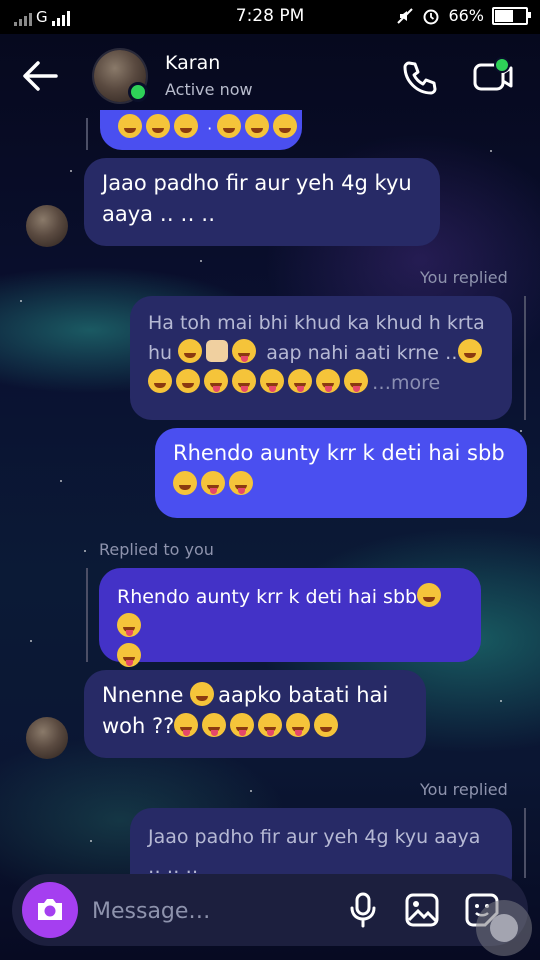  I want to click on presence-status: Active now, so click(209, 89).